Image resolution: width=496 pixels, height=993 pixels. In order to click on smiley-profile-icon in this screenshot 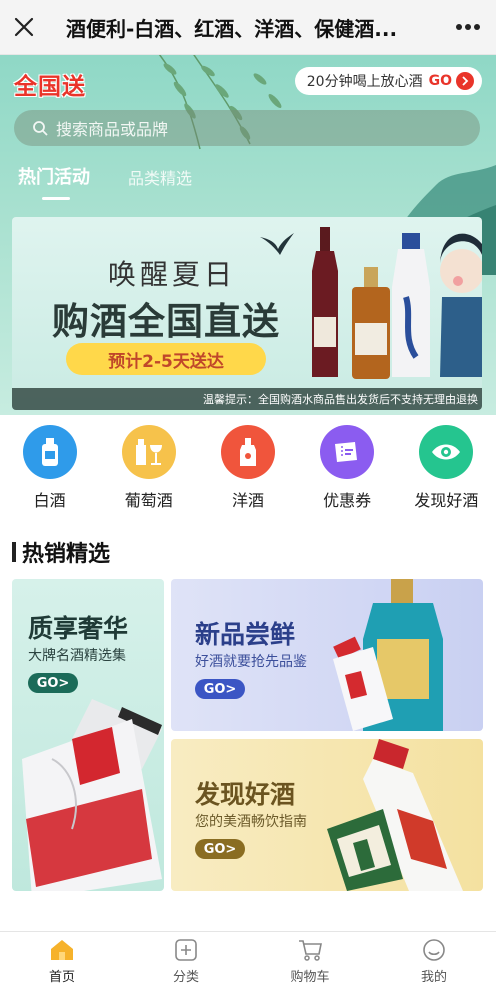, I will do `click(434, 950)`.